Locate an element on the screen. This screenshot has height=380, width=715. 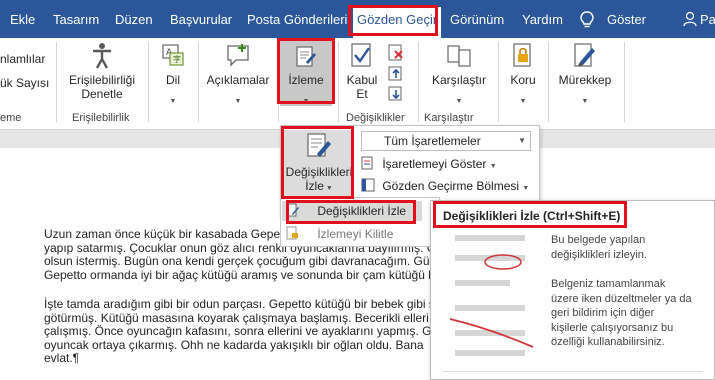
show-markup-button: İşaretlemeyi Göster ▼ is located at coordinates (429, 164).